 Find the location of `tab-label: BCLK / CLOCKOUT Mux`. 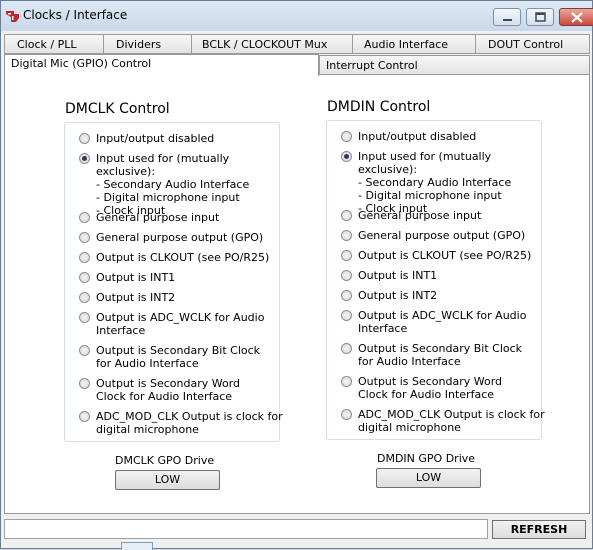

tab-label: BCLK / CLOCKOUT Mux is located at coordinates (265, 44).